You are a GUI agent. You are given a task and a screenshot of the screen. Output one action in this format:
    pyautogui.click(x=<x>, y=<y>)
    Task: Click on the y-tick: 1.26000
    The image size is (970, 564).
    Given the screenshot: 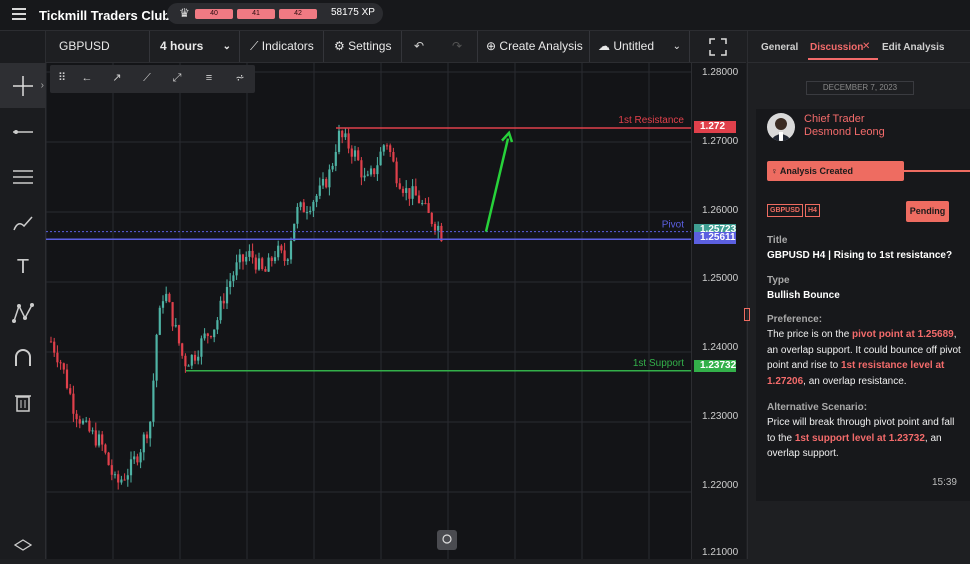 What is the action you would take?
    pyautogui.click(x=720, y=210)
    